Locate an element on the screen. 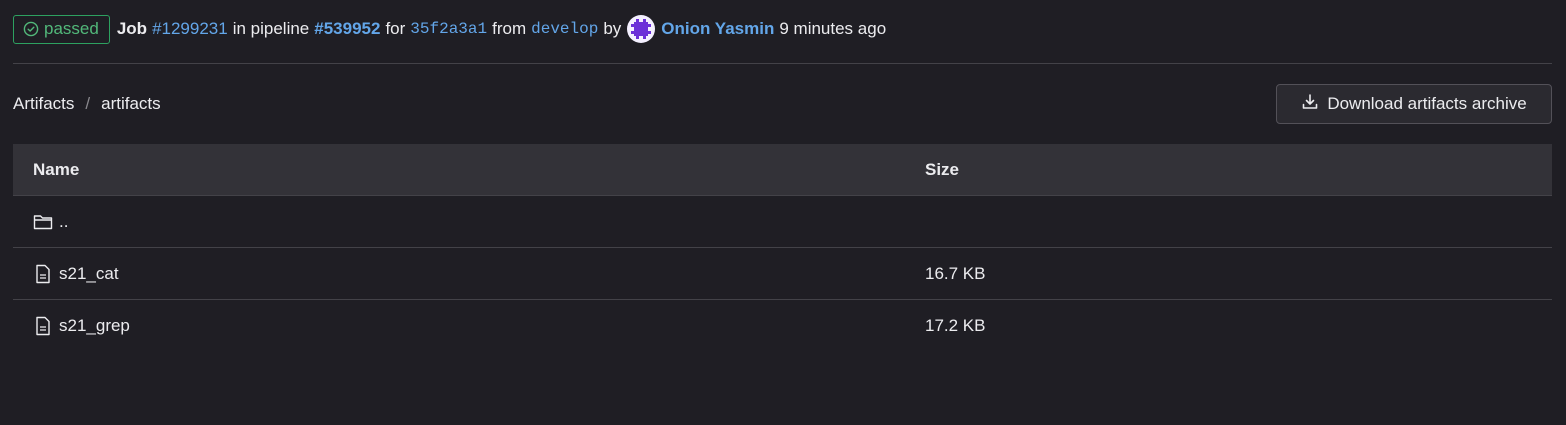 The width and height of the screenshot is (1566, 425). breadcrumb: Artifacts / artifacts is located at coordinates (87, 104).